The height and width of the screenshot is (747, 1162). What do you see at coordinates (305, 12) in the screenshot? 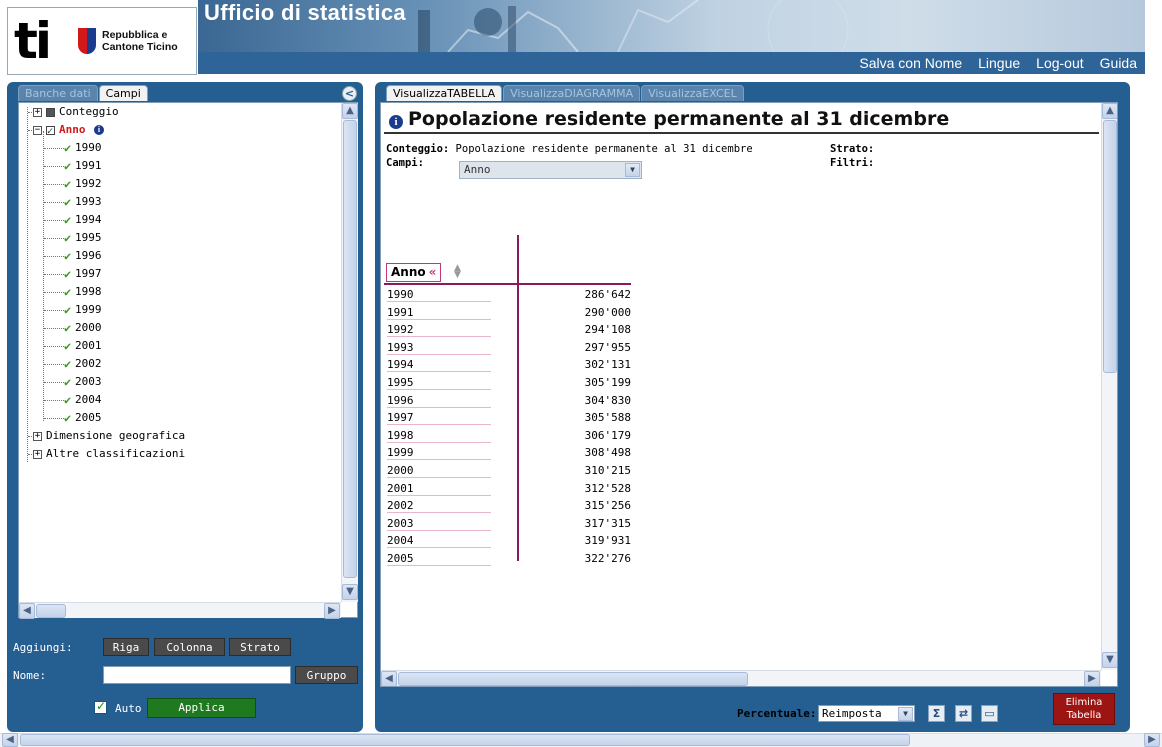
I see `site-title: Ufficio di statistica` at bounding box center [305, 12].